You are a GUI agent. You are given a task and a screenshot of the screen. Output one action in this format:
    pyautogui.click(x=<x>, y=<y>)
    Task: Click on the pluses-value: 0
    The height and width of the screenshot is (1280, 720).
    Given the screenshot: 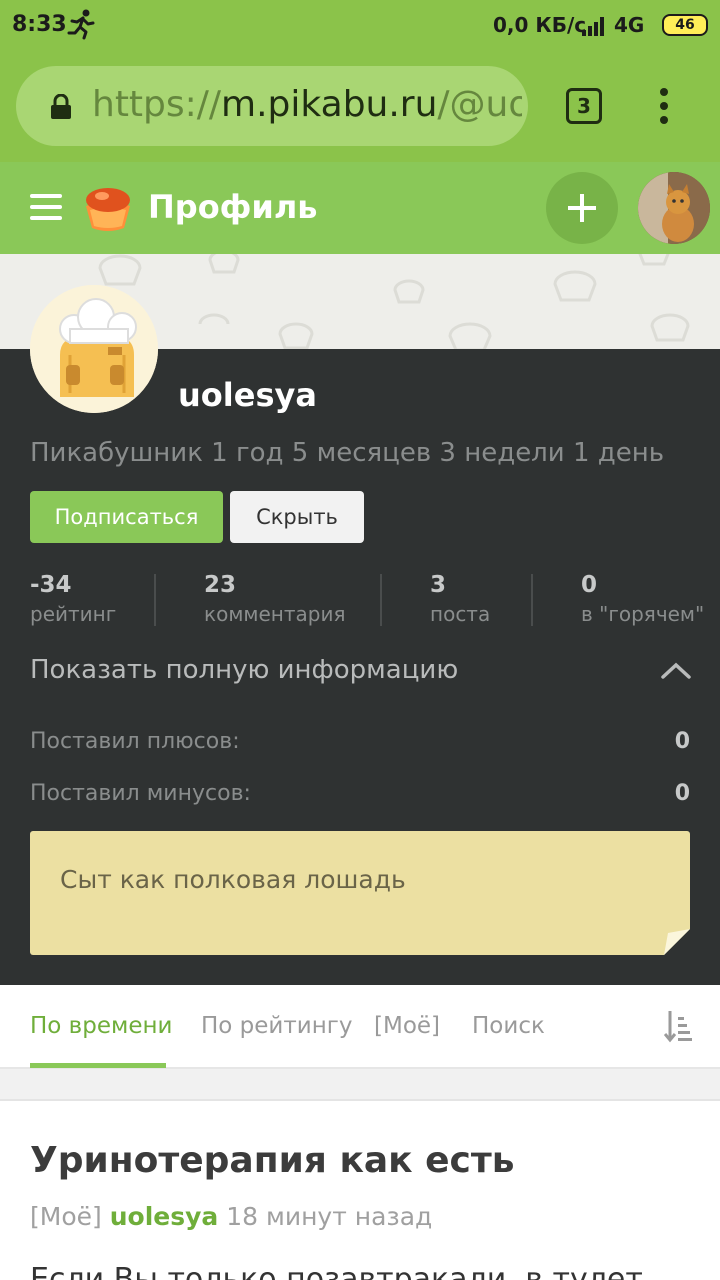 What is the action you would take?
    pyautogui.click(x=682, y=741)
    